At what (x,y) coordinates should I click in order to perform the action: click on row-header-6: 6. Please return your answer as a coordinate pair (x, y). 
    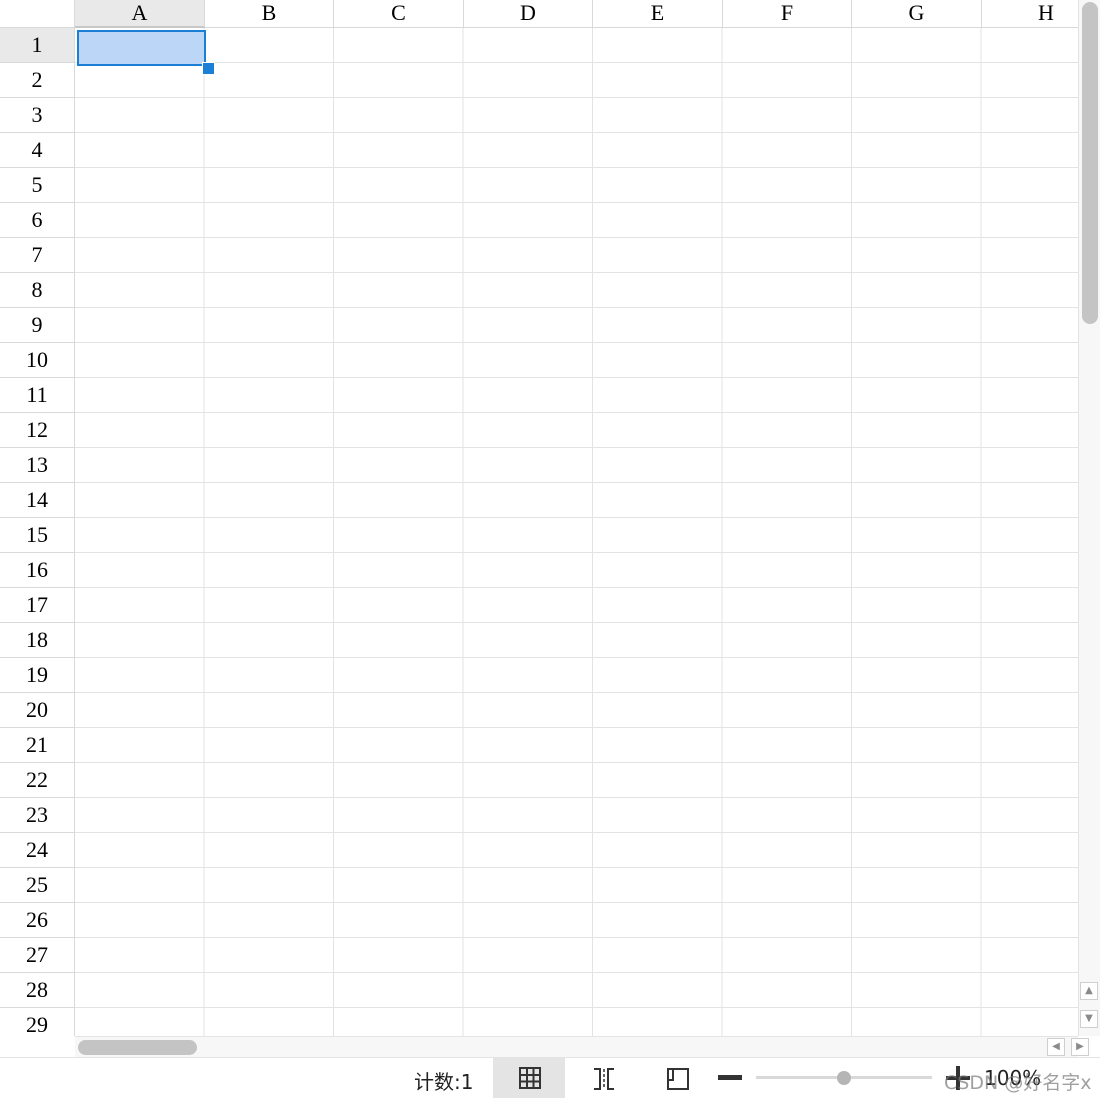
    Looking at the image, I should click on (37, 220).